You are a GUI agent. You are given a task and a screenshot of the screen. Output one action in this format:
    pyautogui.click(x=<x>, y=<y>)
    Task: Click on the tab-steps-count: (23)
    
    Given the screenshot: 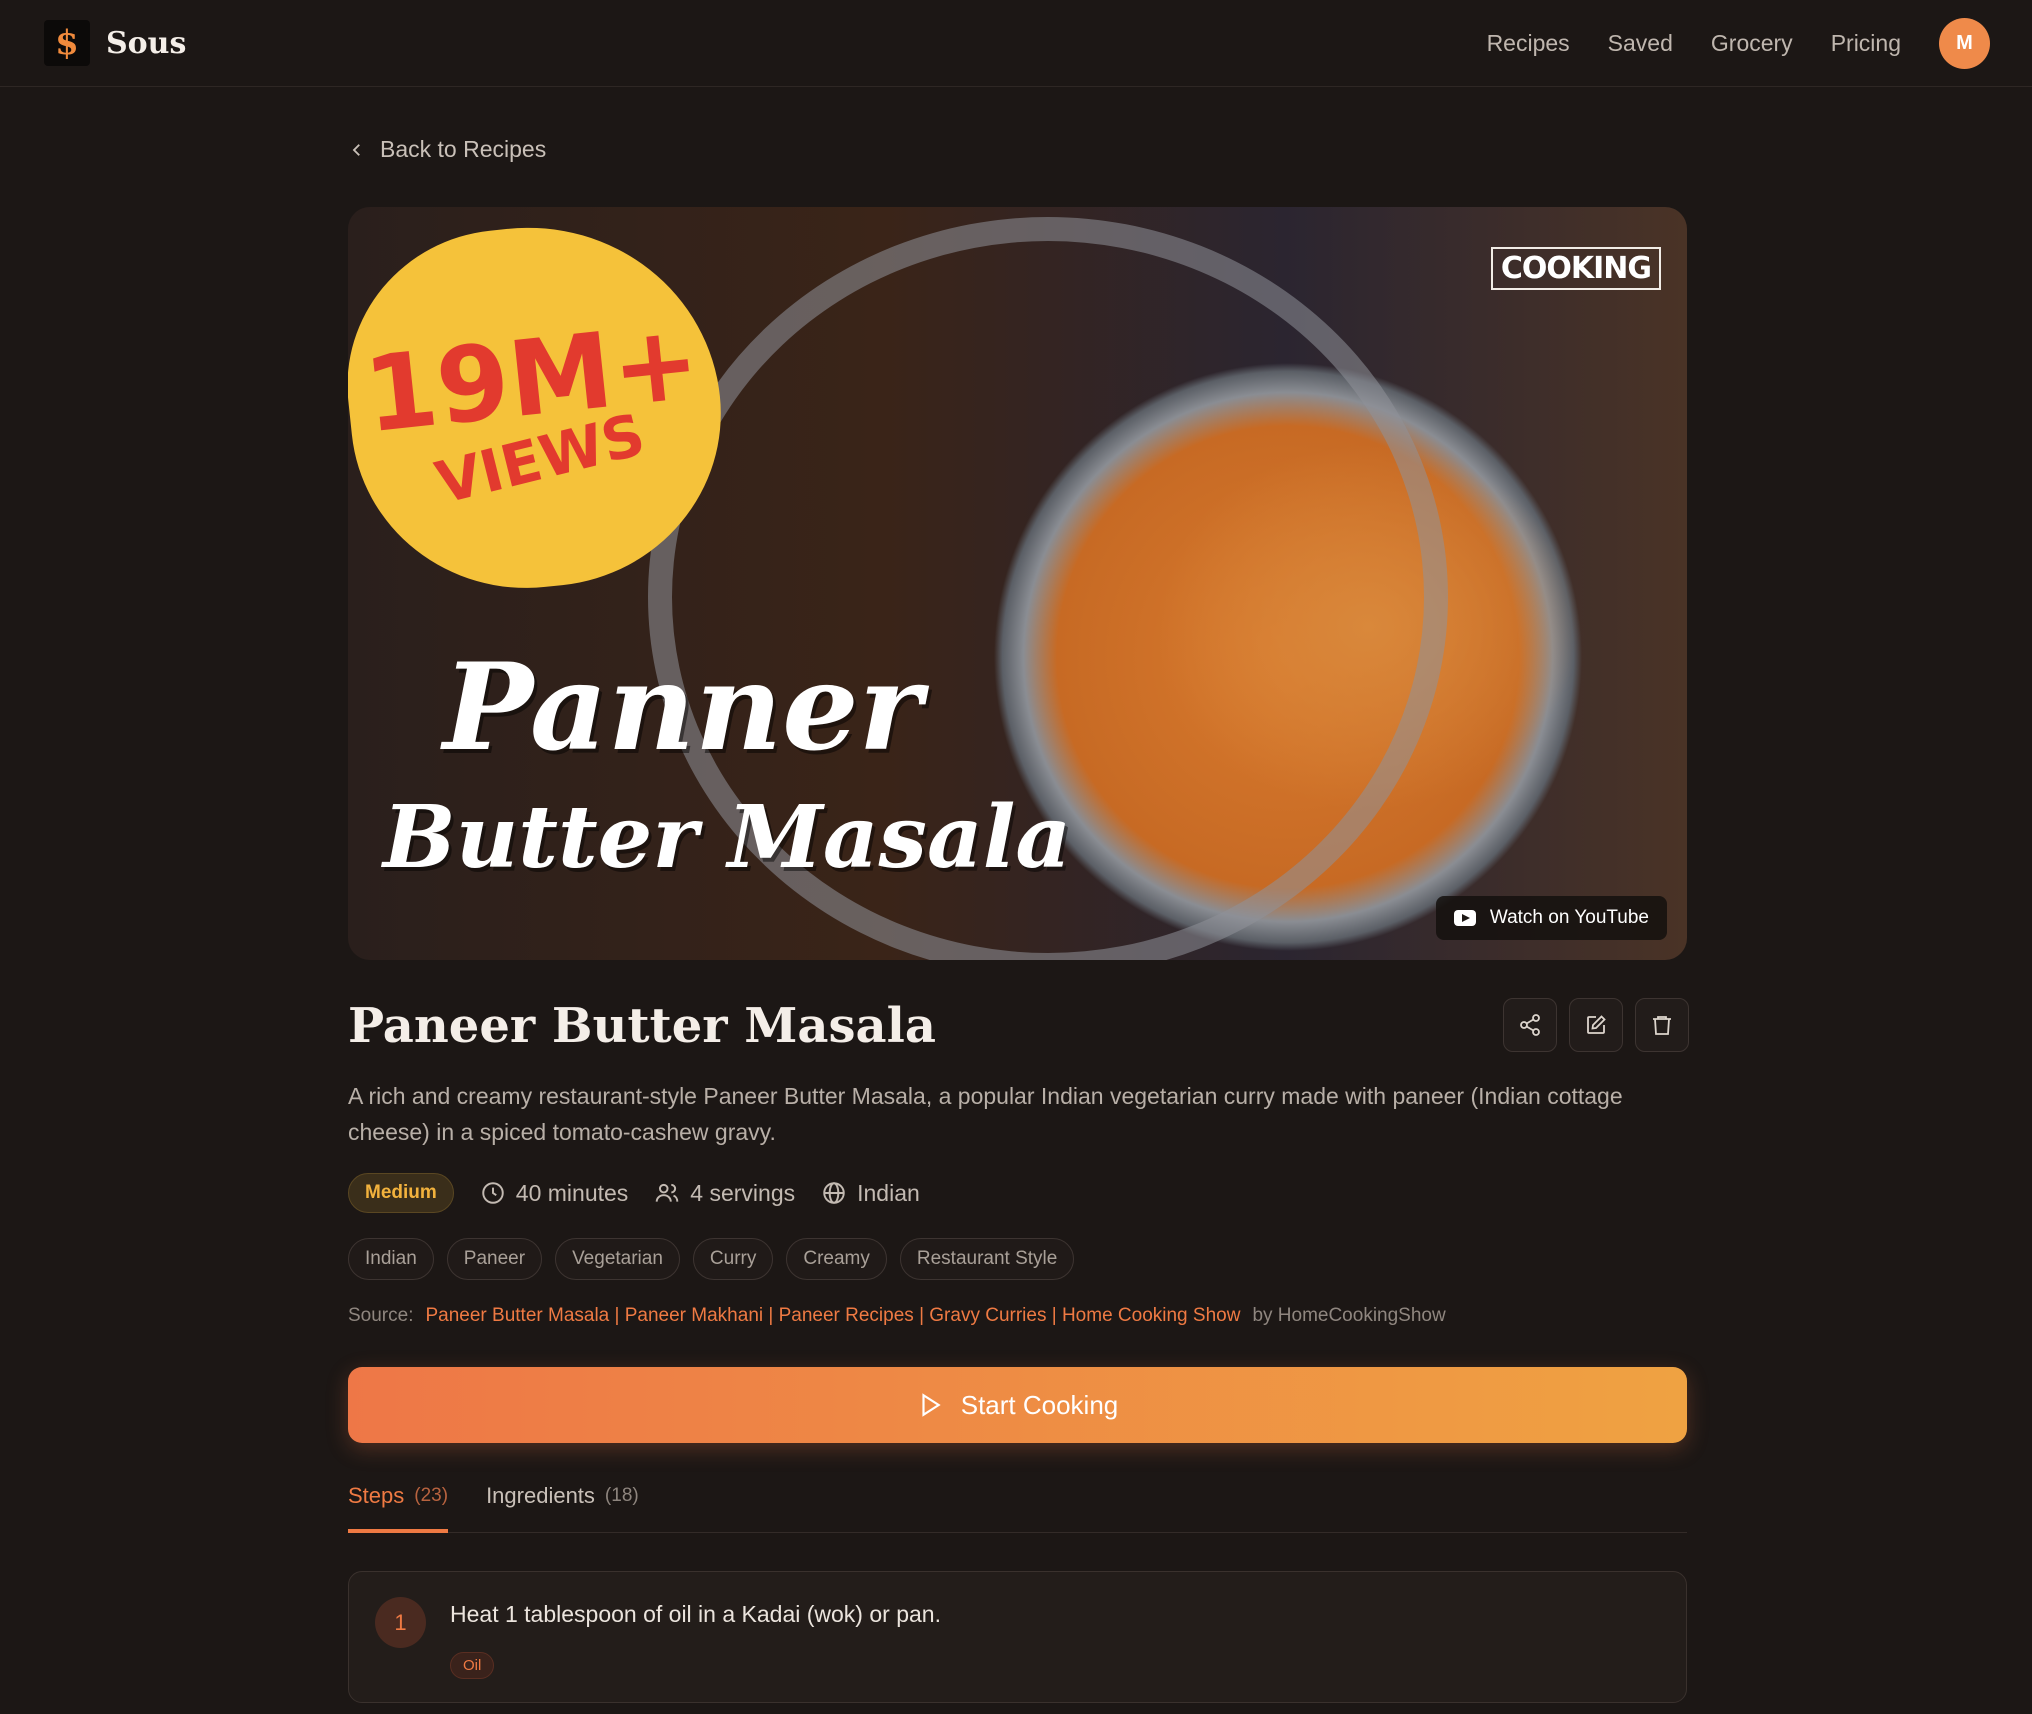 What is the action you would take?
    pyautogui.click(x=431, y=1495)
    